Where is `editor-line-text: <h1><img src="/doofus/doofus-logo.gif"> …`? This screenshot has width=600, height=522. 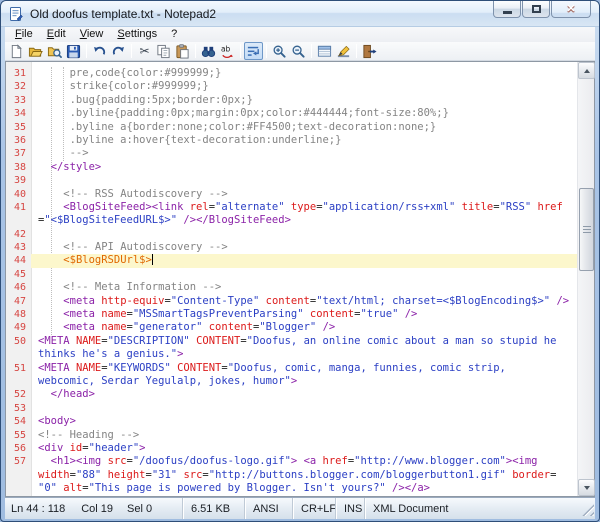
editor-line-text: <h1><img src="/doofus/doofus-logo.gif"> … is located at coordinates (304, 461).